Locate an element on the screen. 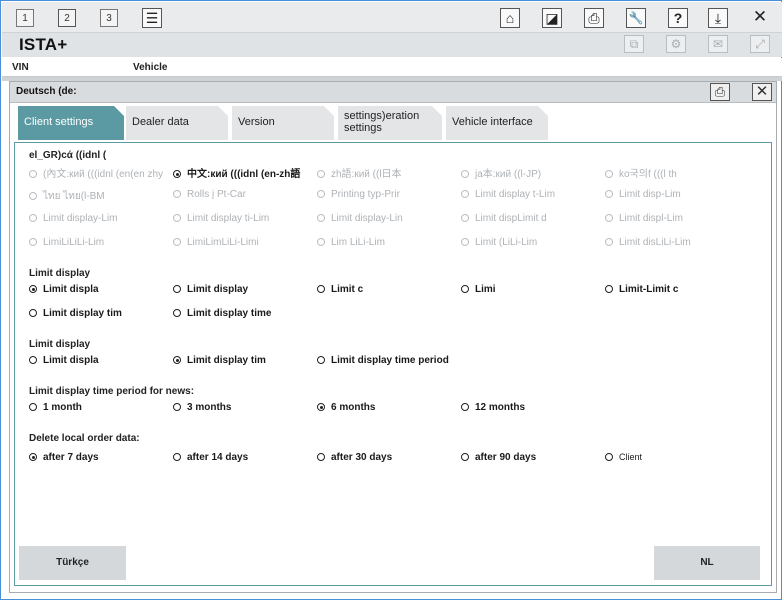 The height and width of the screenshot is (600, 782). option-label: Client is located at coordinates (631, 457).